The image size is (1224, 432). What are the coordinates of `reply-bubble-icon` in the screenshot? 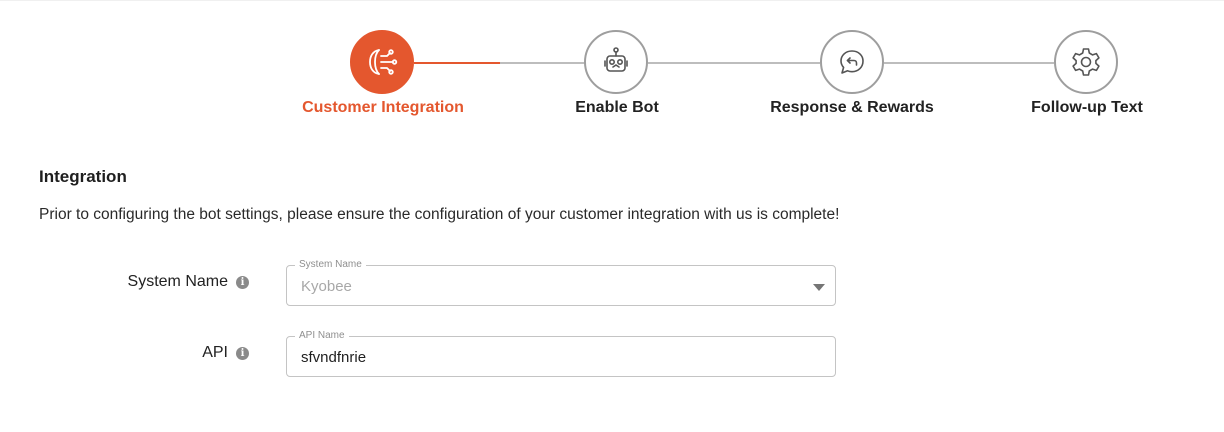 It's located at (852, 62).